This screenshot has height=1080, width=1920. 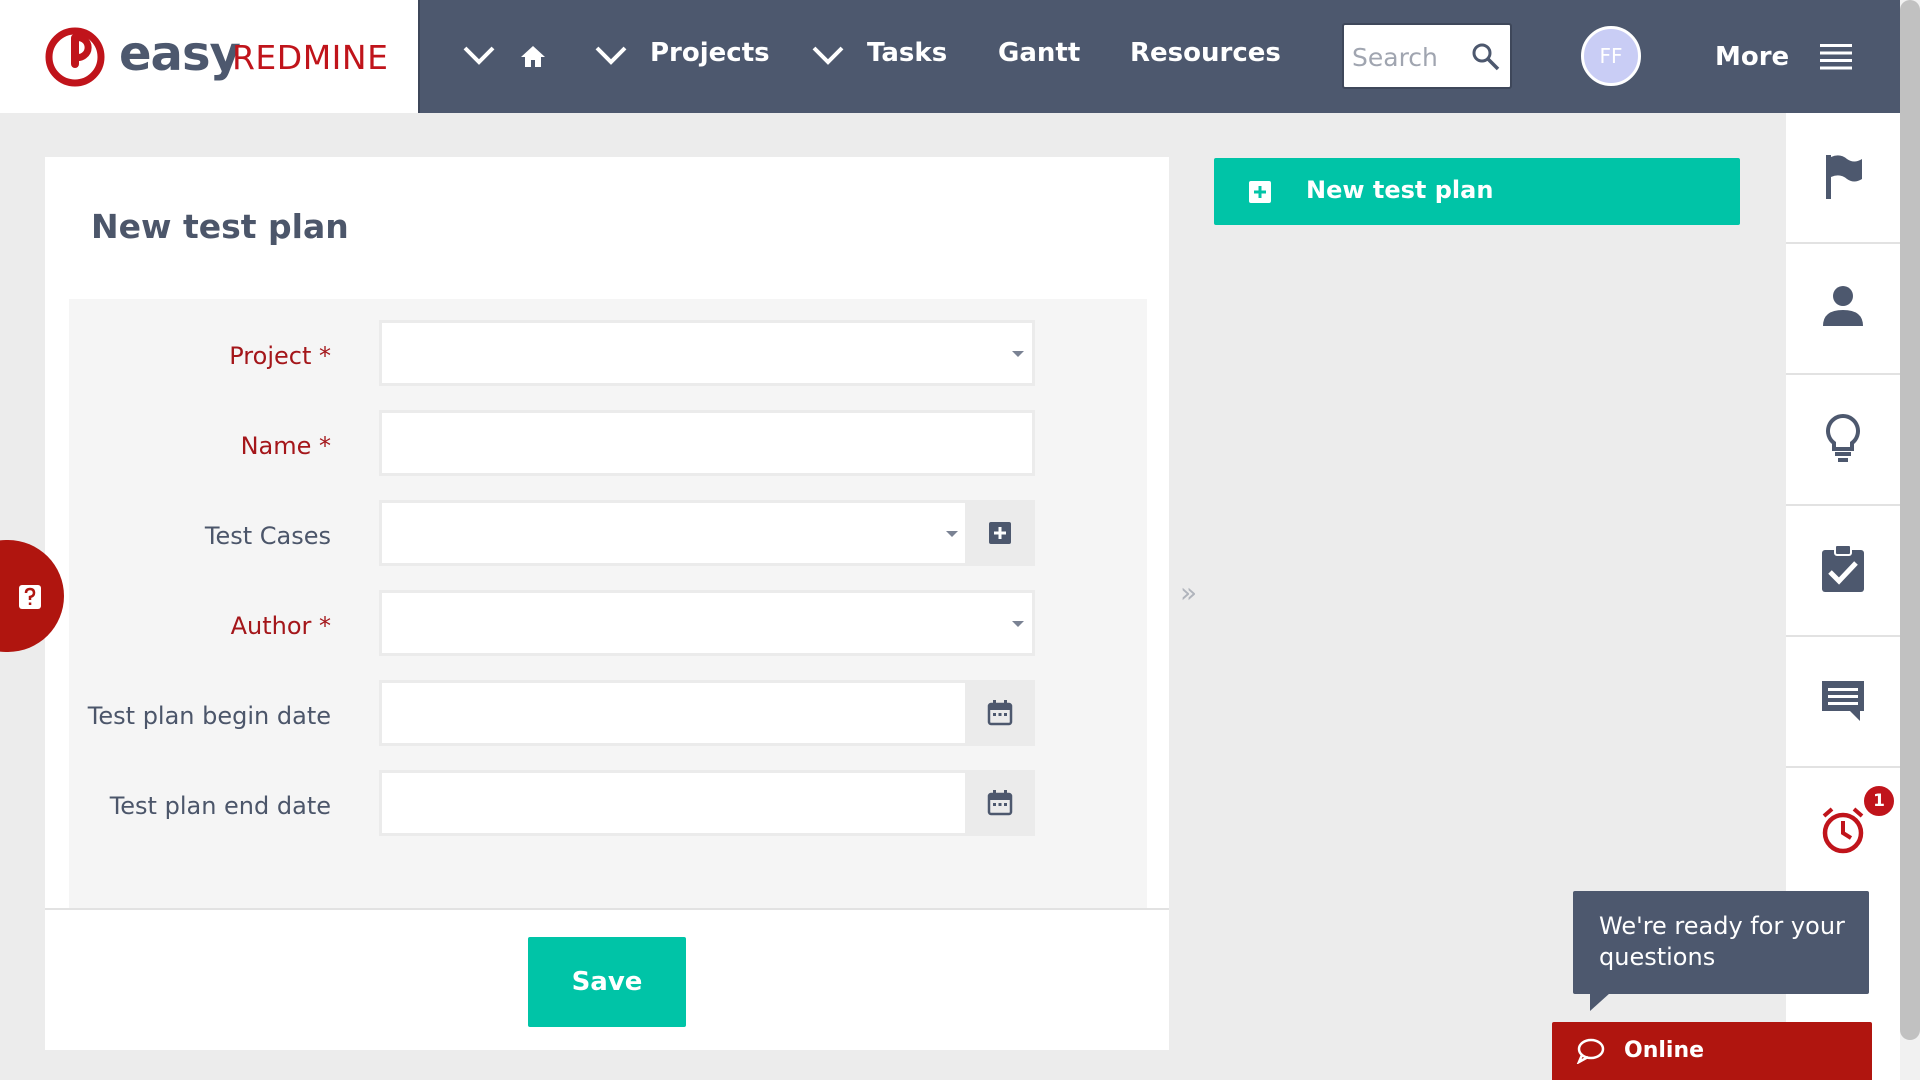 What do you see at coordinates (1039, 53) in the screenshot?
I see `nav-gantt: Gantt` at bounding box center [1039, 53].